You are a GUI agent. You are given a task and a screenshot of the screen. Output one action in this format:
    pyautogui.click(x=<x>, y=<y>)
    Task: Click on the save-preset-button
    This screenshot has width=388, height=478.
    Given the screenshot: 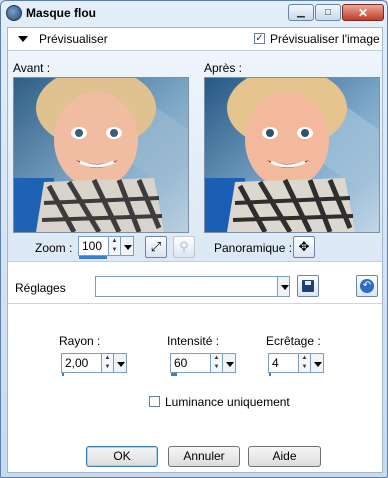 What is the action you would take?
    pyautogui.click(x=308, y=286)
    